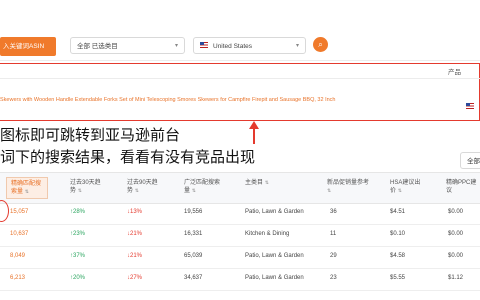 This screenshot has height=300, width=480. Describe the element at coordinates (127, 45) in the screenshot. I see `category-select: 全部 已选类目 ▾` at that location.